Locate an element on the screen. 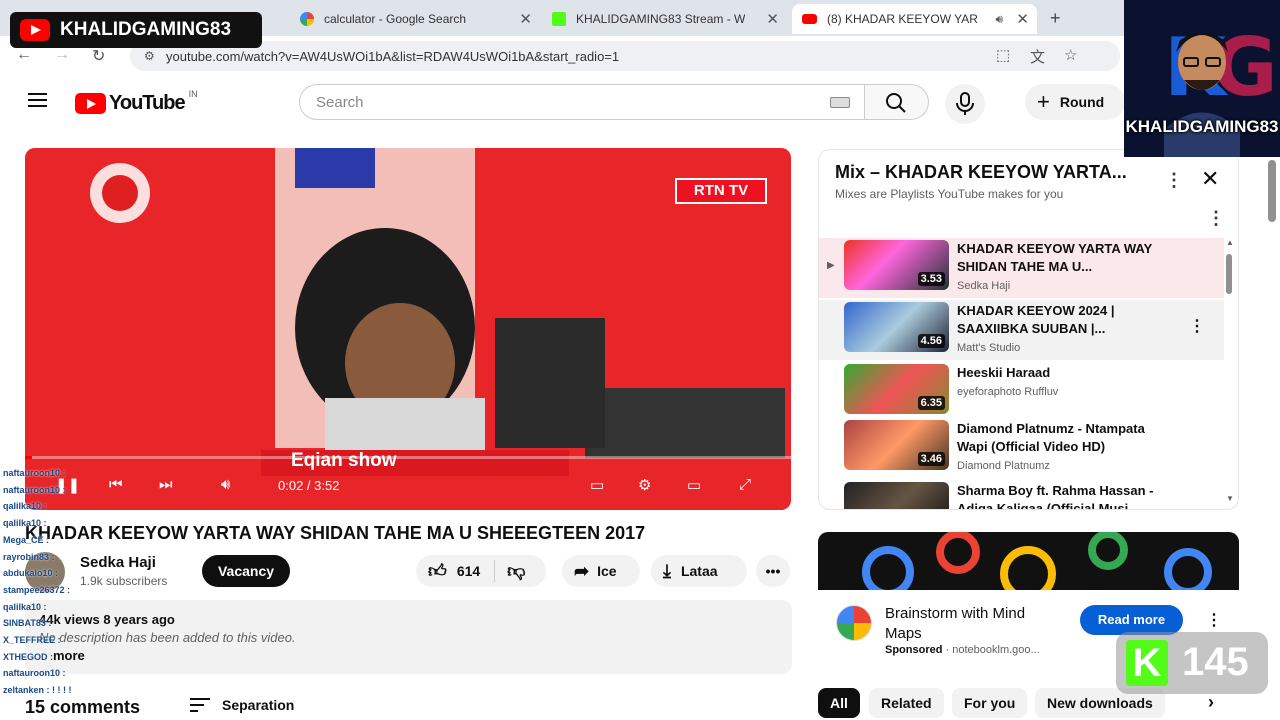  youtube-icon is located at coordinates (809, 19).